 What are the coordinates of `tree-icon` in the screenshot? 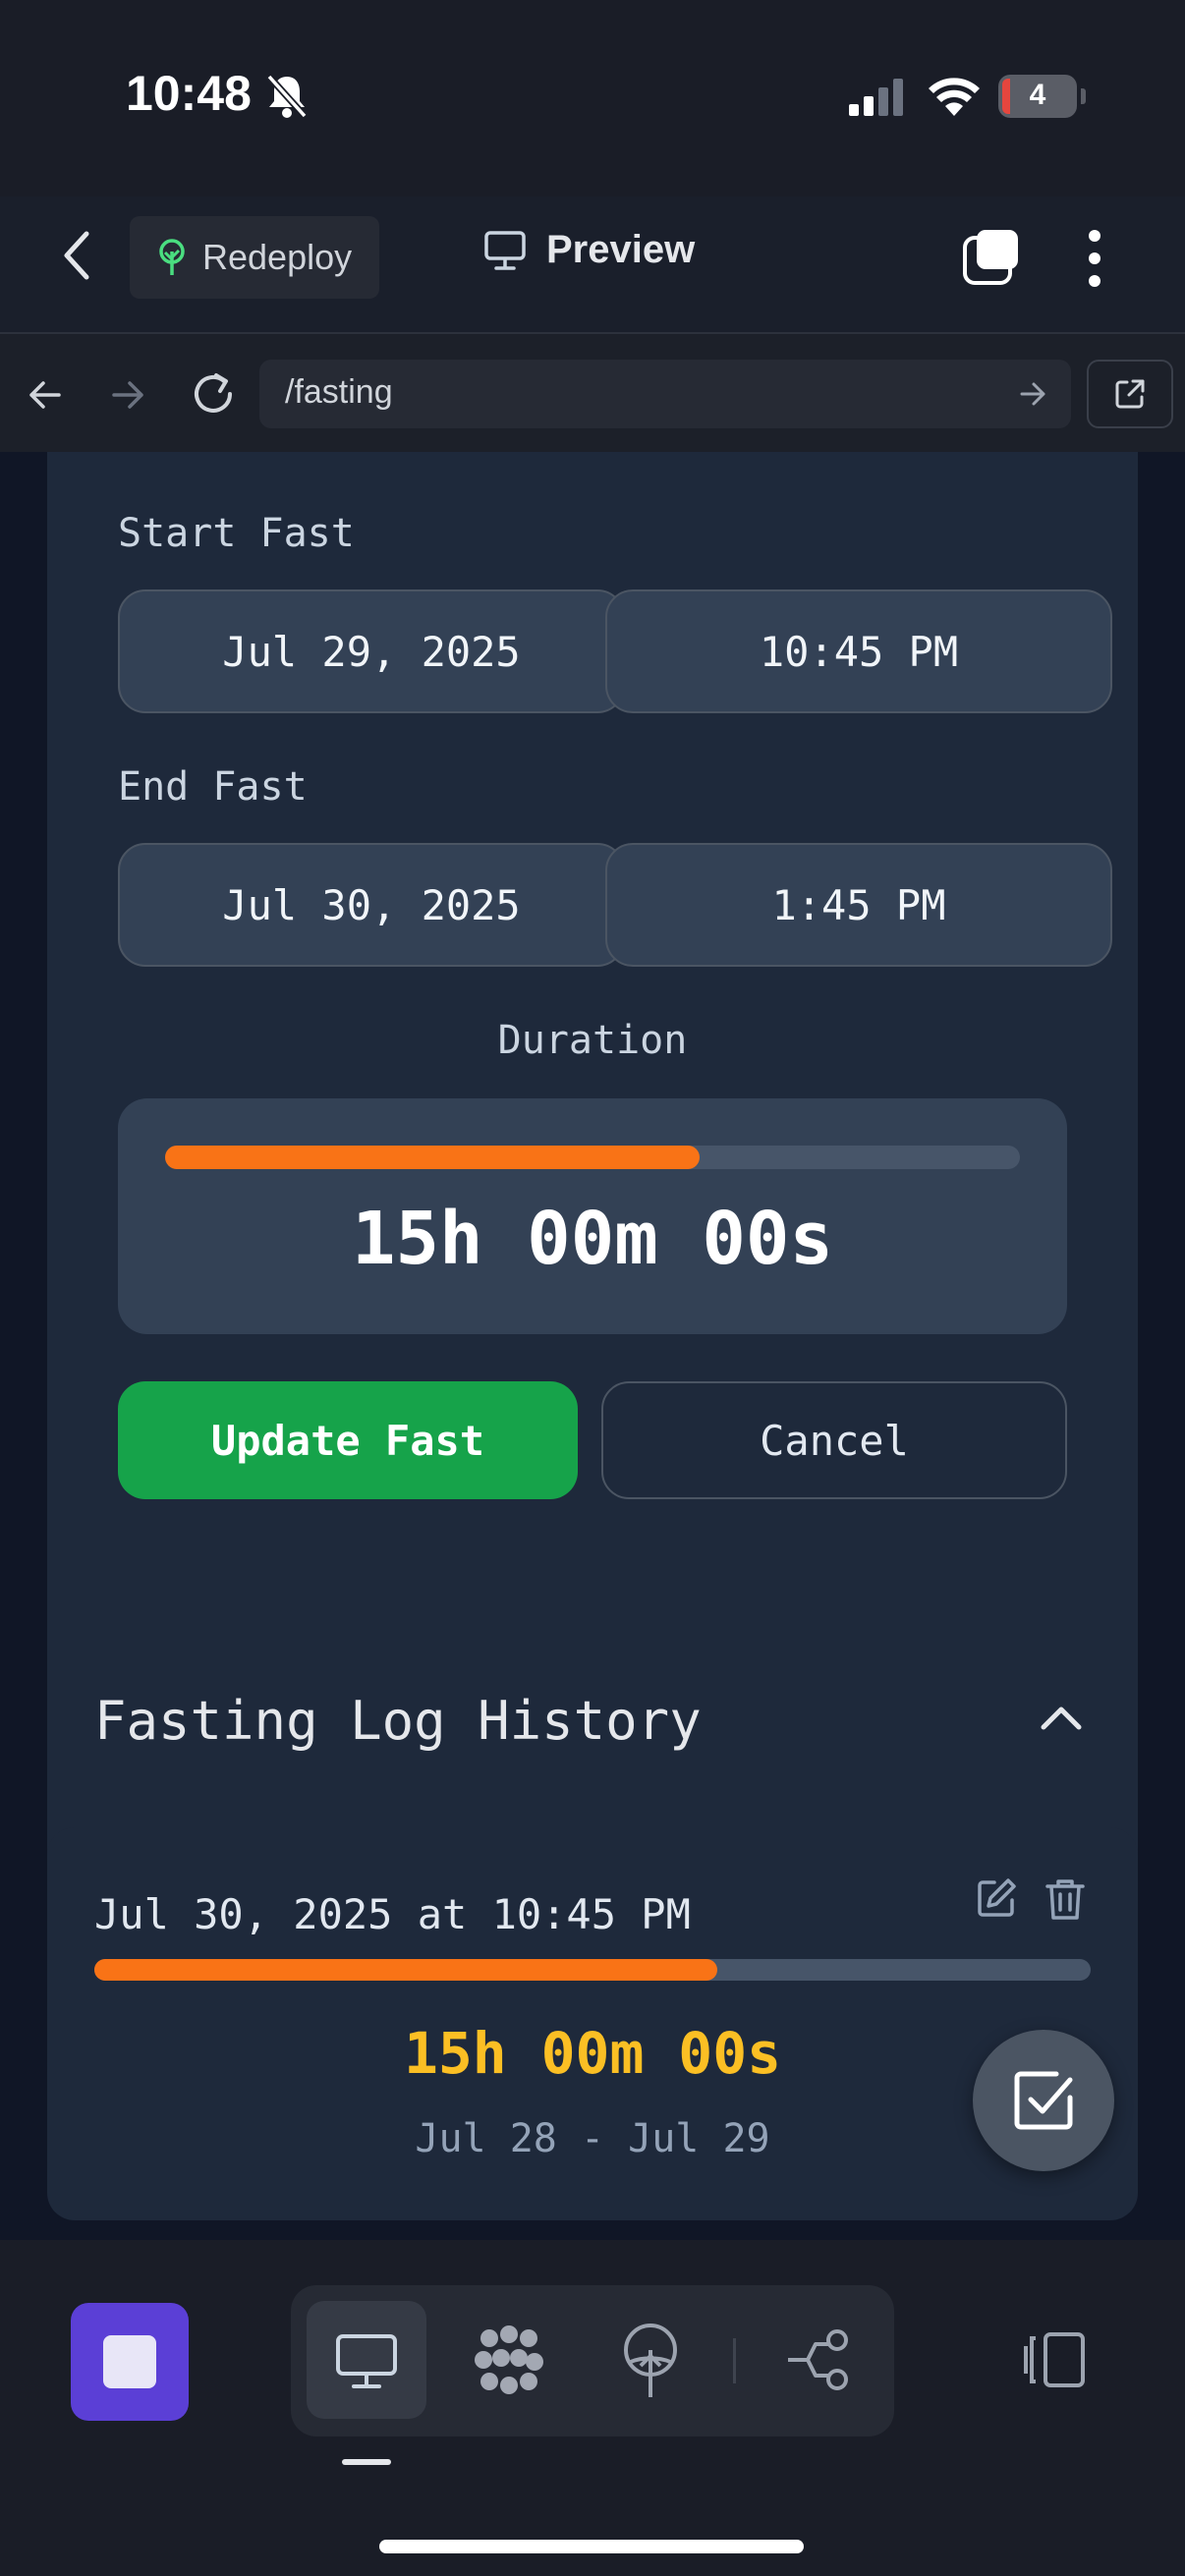 It's located at (172, 257).